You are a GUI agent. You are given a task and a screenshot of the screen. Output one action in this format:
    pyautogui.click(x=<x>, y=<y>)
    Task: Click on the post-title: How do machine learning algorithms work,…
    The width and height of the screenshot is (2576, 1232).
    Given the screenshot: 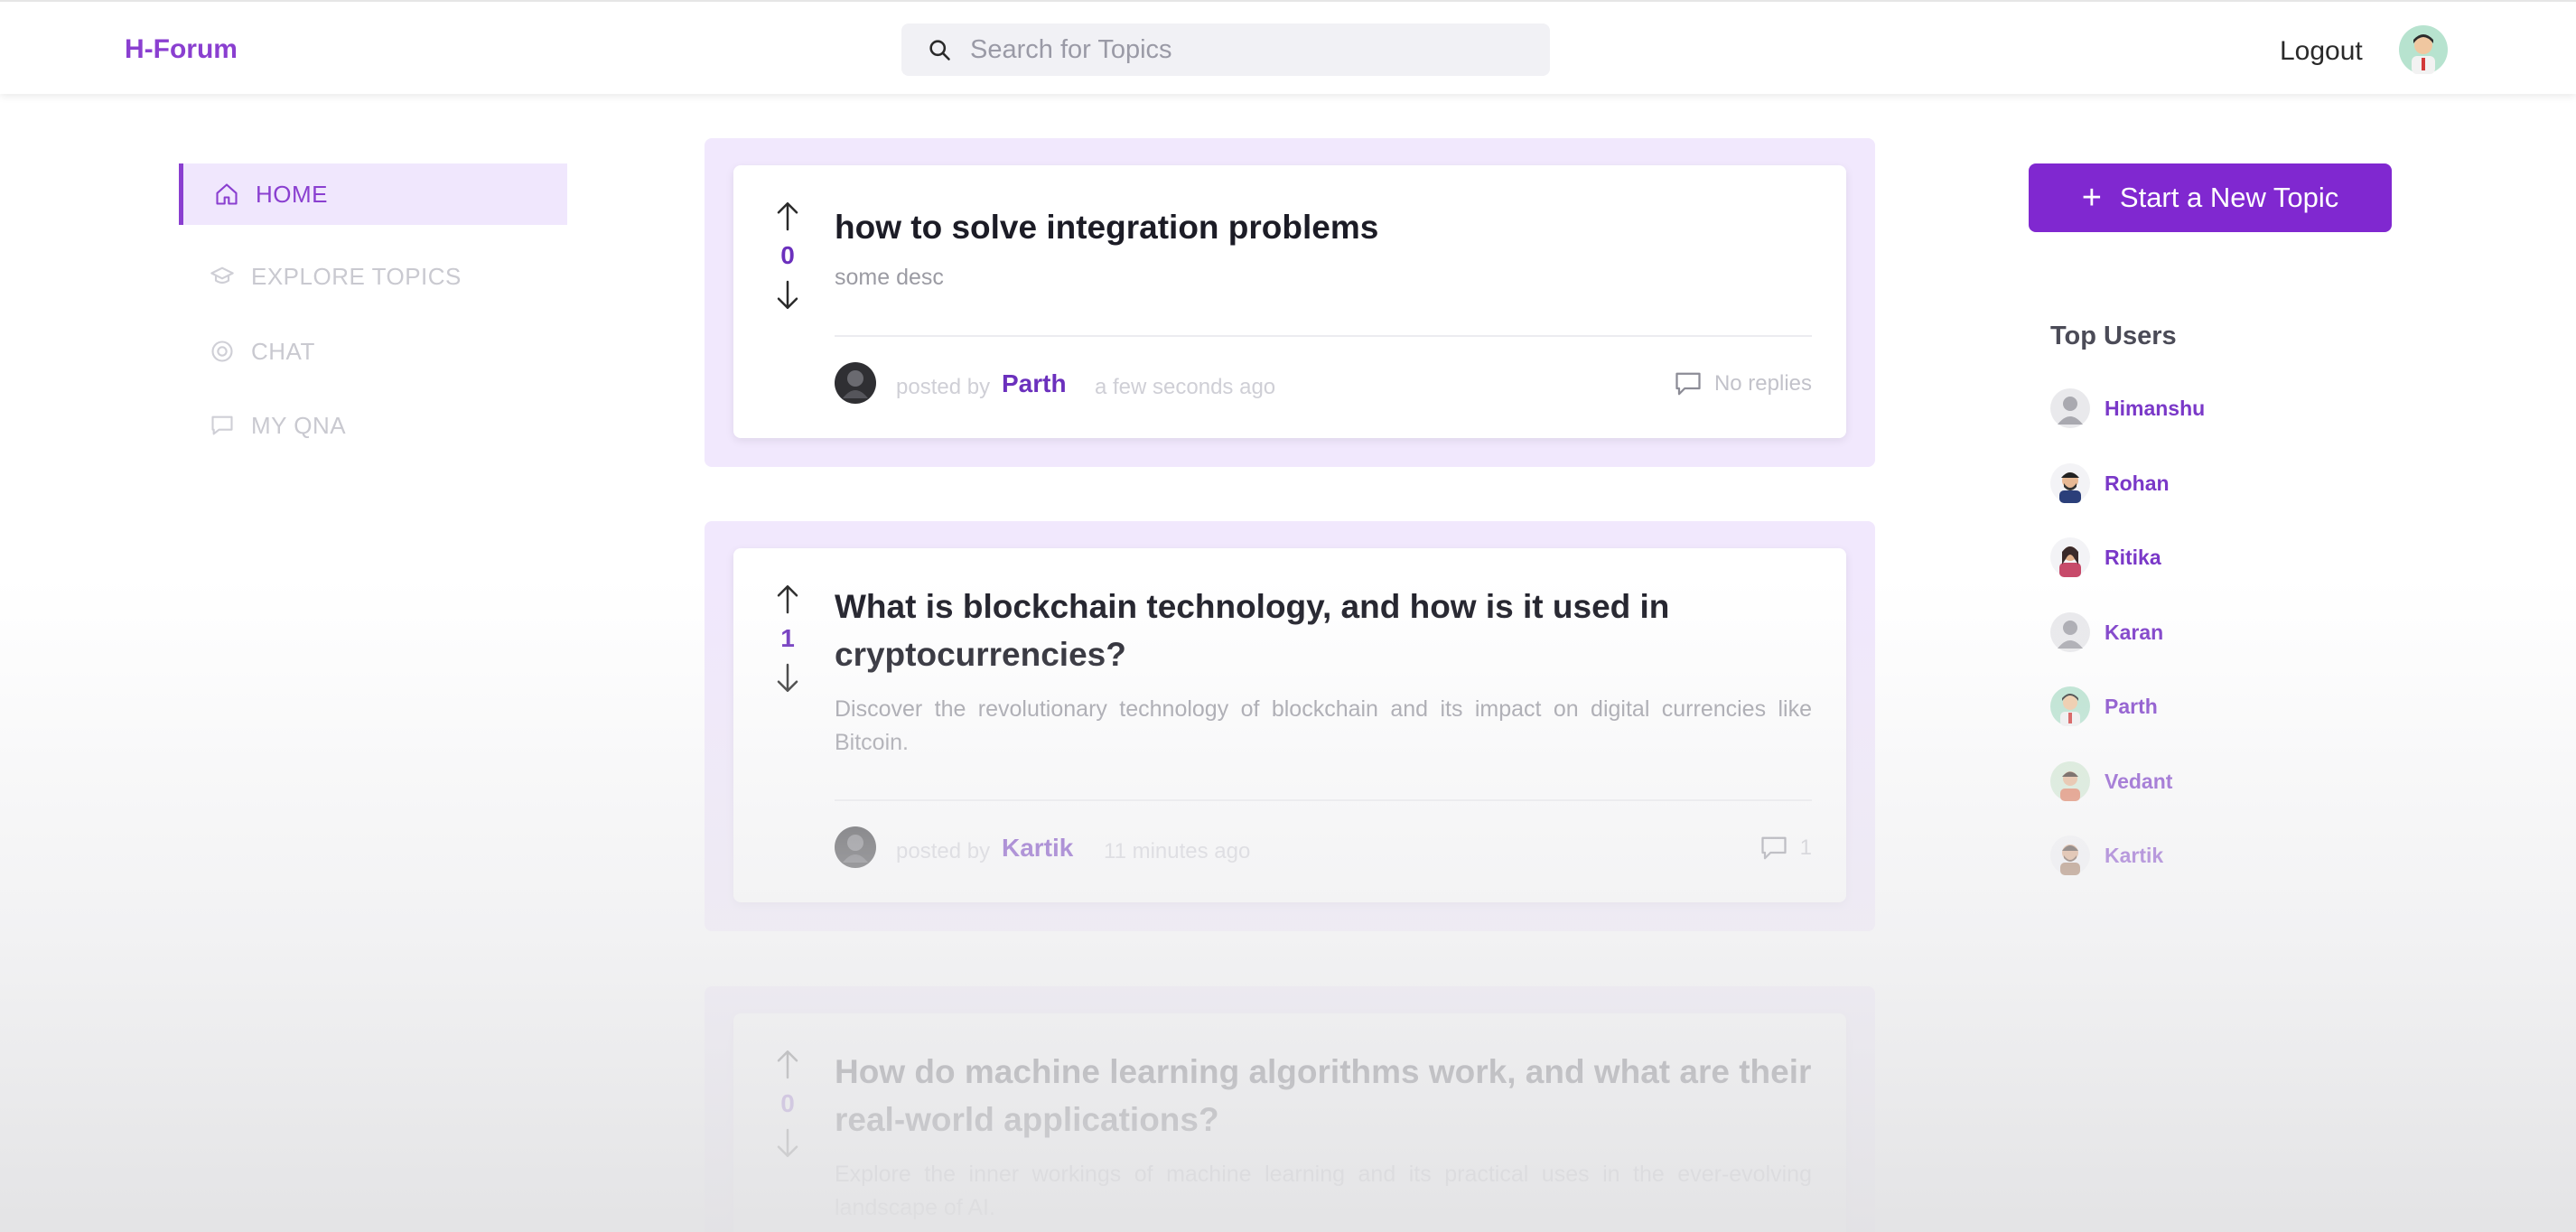 What is the action you would take?
    pyautogui.click(x=1327, y=1095)
    